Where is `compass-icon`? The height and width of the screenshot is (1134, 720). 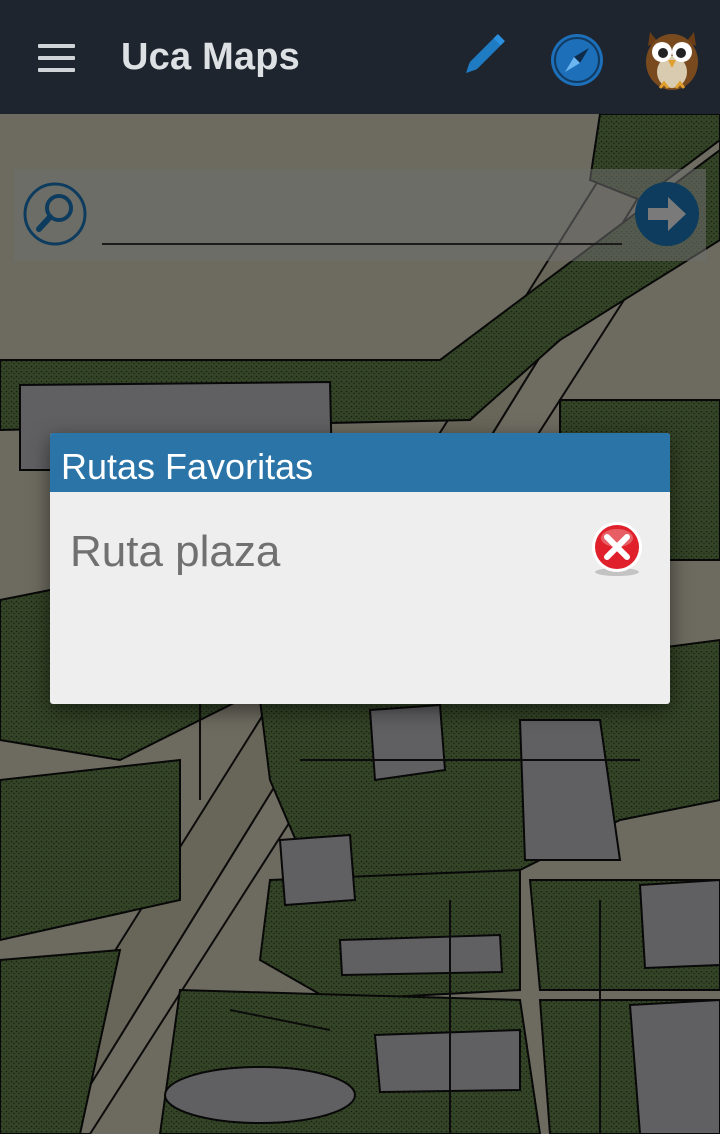
compass-icon is located at coordinates (577, 60).